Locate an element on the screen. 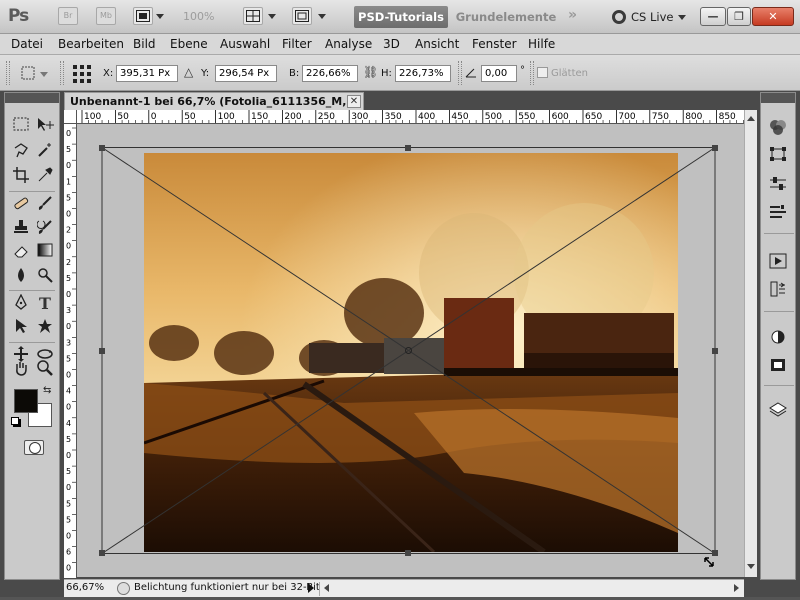  scroll-right-icon is located at coordinates (736, 588).